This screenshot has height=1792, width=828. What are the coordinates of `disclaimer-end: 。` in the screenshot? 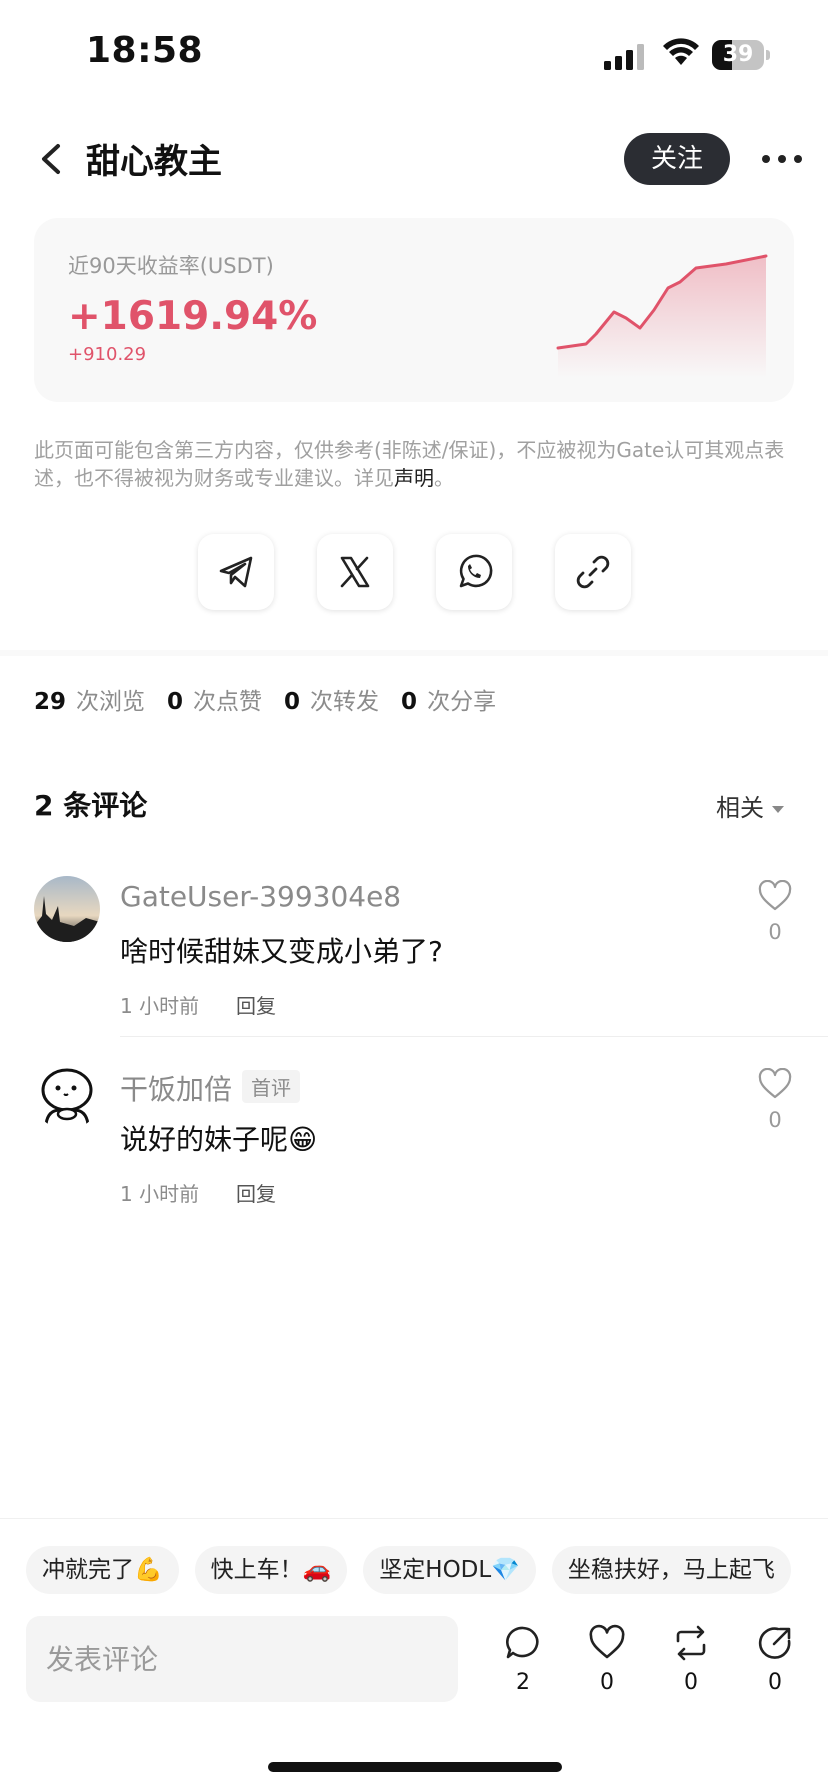 It's located at (444, 478).